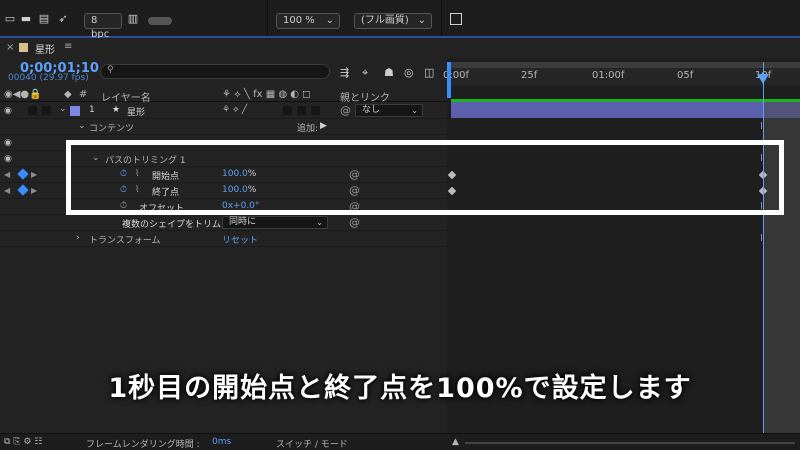 The height and width of the screenshot is (450, 800). I want to click on chevron-right-icon: ›, so click(78, 238).